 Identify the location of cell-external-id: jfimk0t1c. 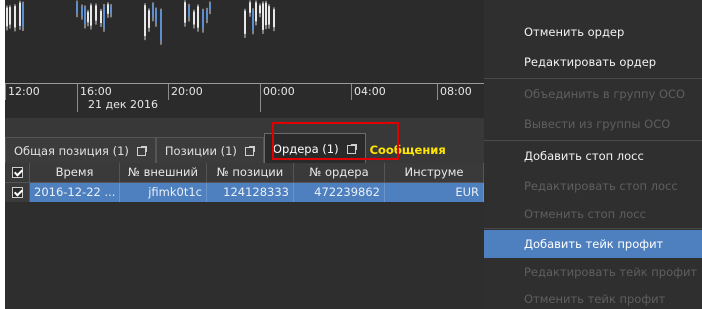
(163, 192).